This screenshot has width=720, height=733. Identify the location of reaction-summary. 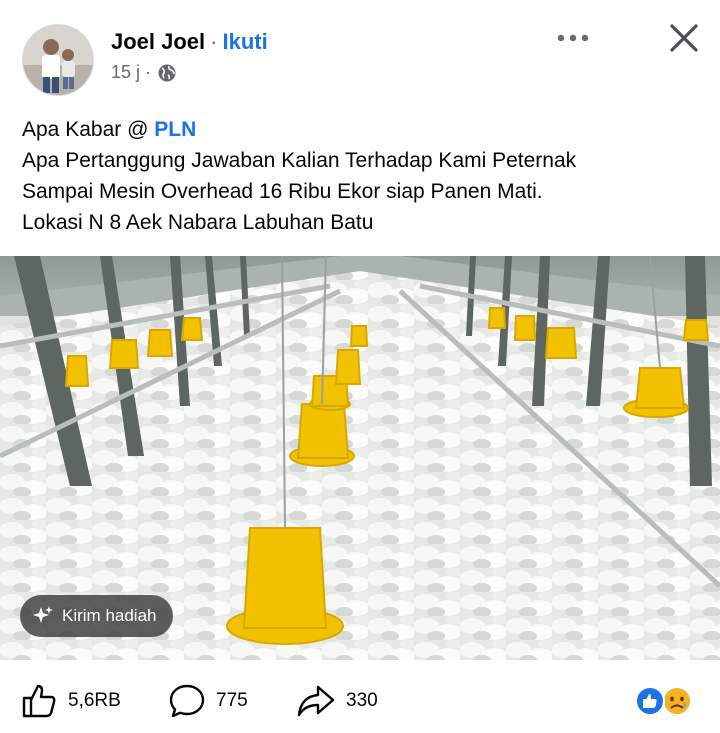
(665, 701).